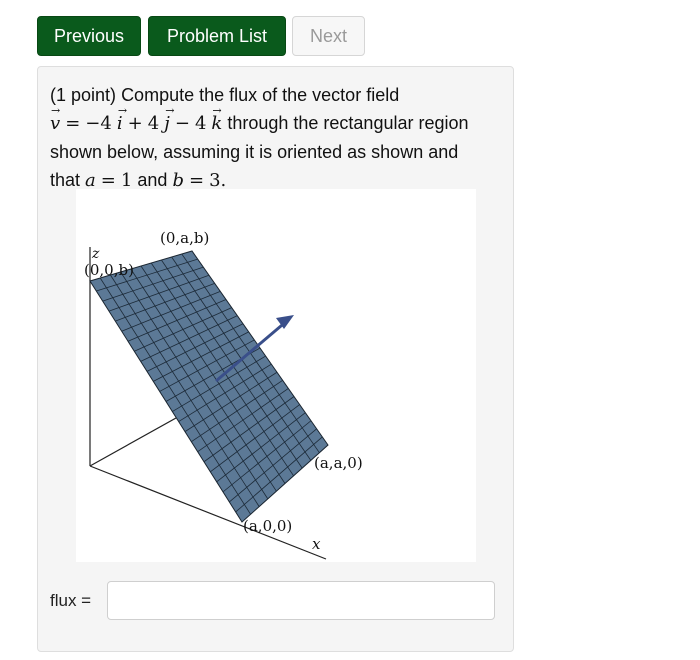 Image resolution: width=700 pixels, height=660 pixels. What do you see at coordinates (122, 117) in the screenshot?
I see `unit-i: i` at bounding box center [122, 117].